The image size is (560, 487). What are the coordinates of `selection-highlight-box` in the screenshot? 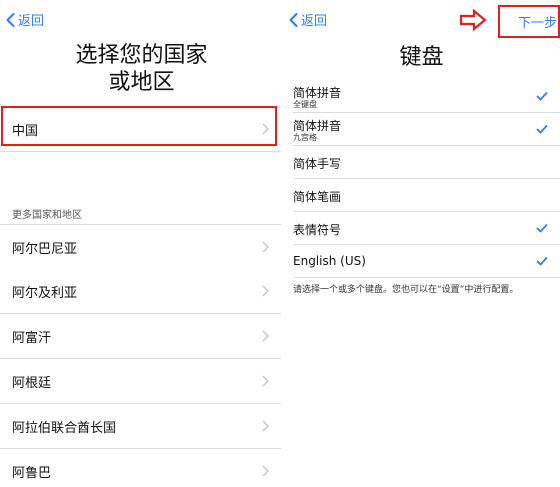 It's located at (139, 126).